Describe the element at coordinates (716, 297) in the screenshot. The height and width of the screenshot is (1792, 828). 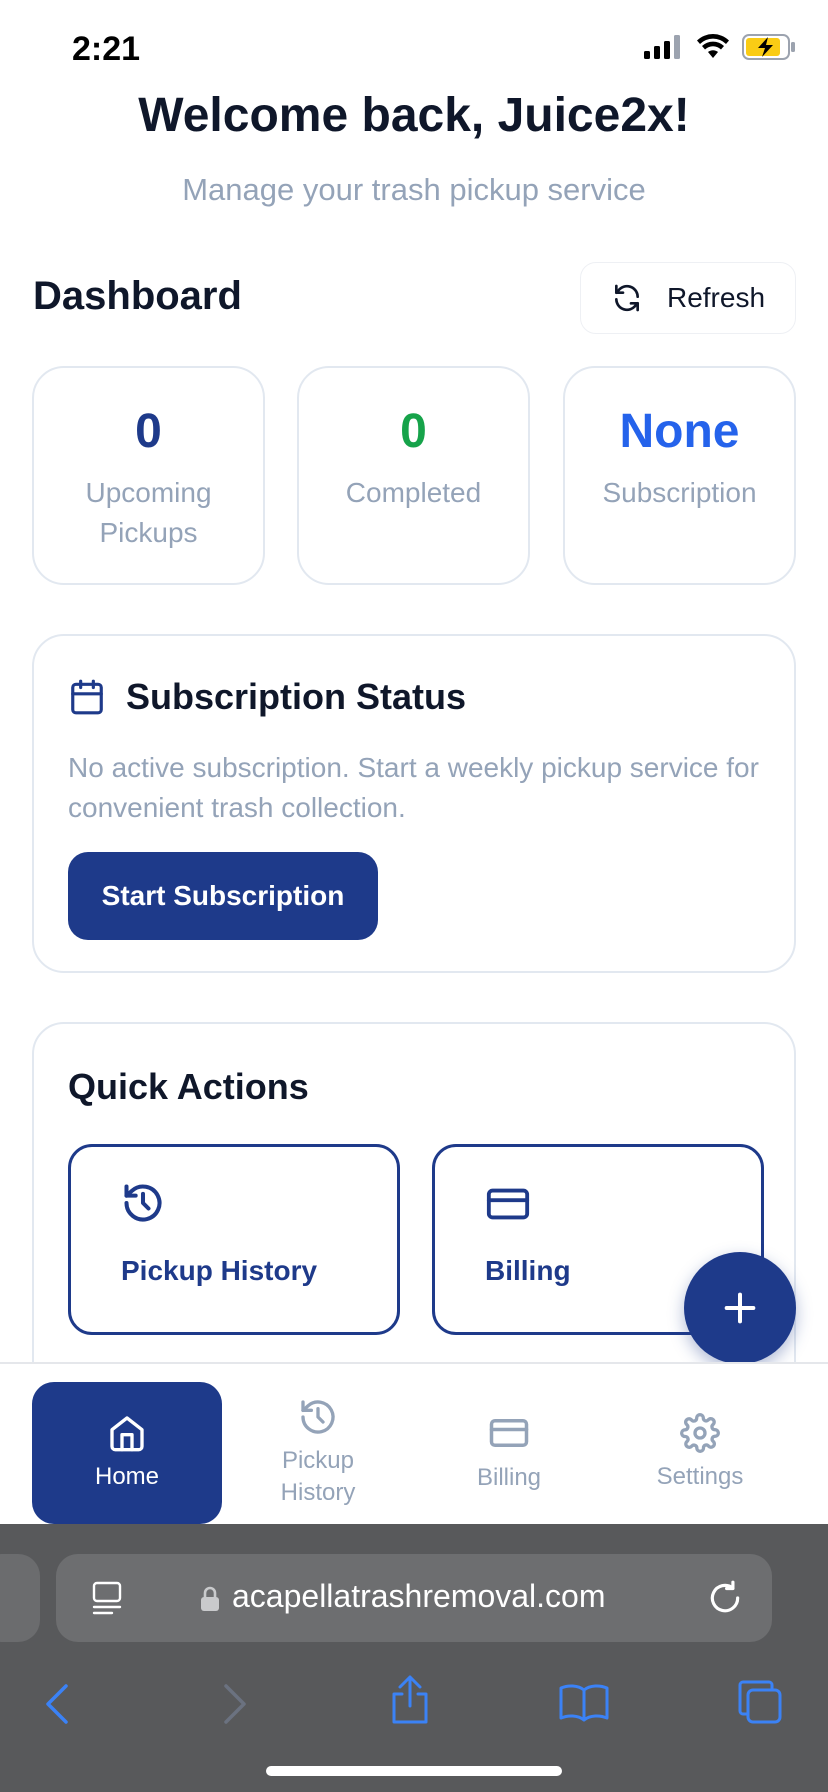
I see `refresh-label: Refresh` at that location.